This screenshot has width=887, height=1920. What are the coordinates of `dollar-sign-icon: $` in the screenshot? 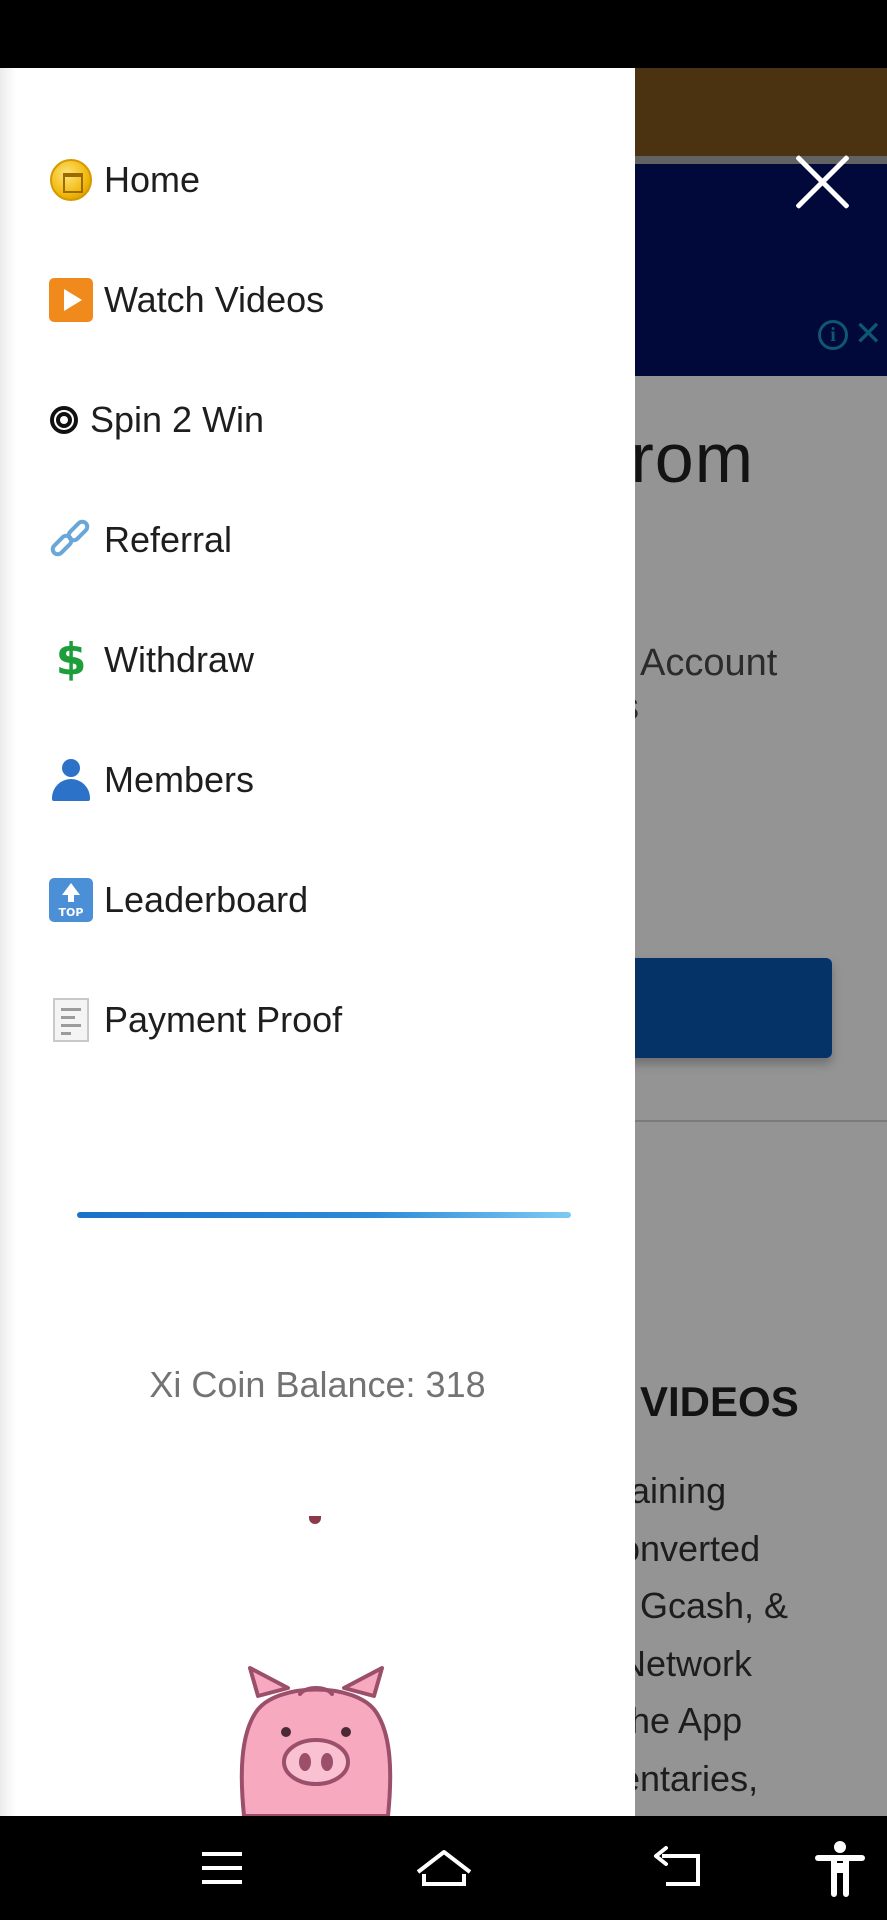 It's located at (71, 659).